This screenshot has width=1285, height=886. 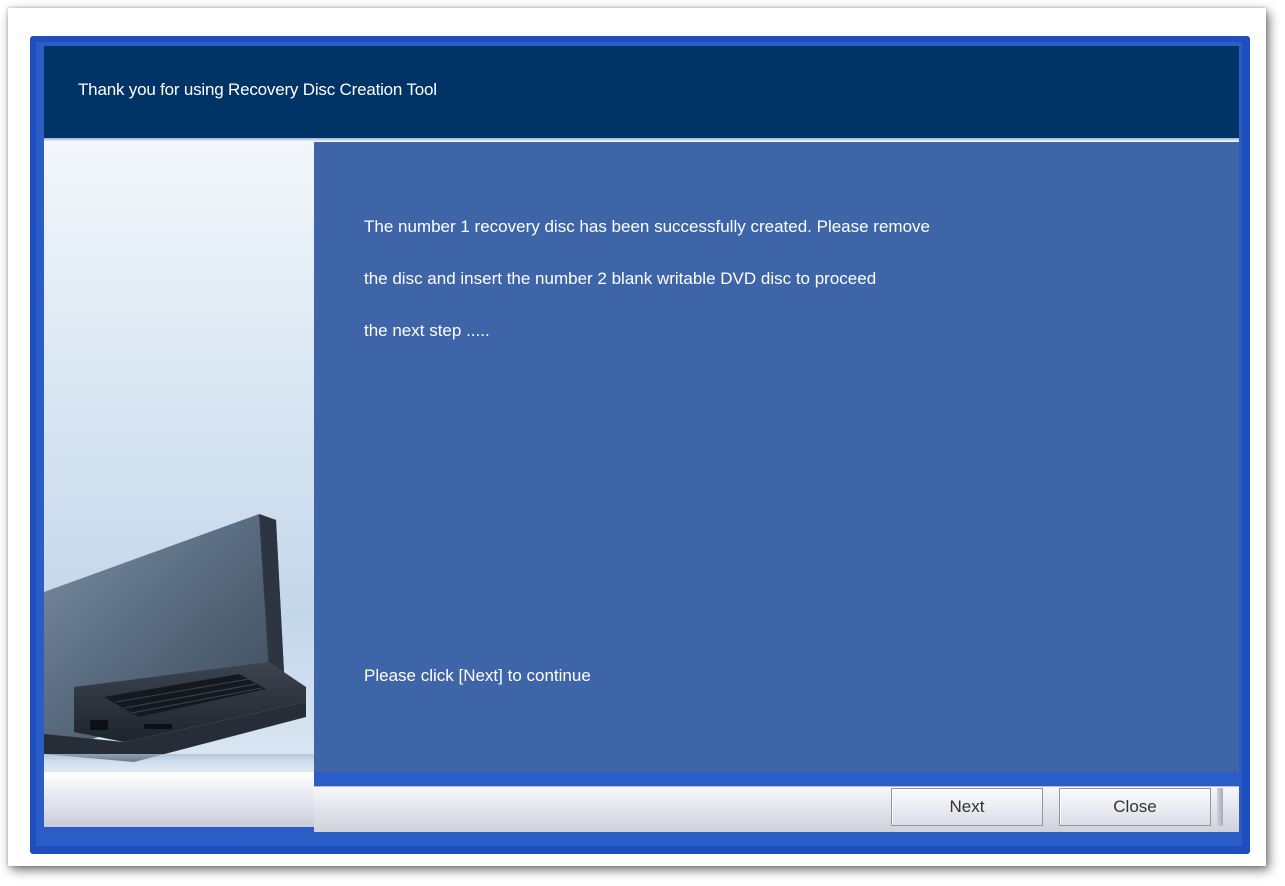 I want to click on next-button: Next, so click(x=967, y=807).